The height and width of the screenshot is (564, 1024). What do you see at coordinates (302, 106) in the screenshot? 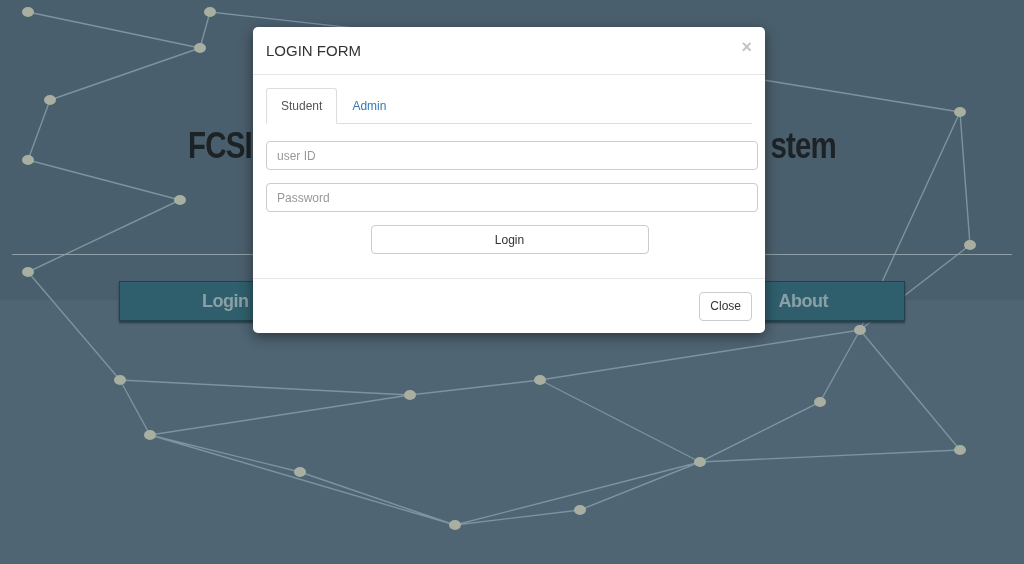
I see `tab: Student` at bounding box center [302, 106].